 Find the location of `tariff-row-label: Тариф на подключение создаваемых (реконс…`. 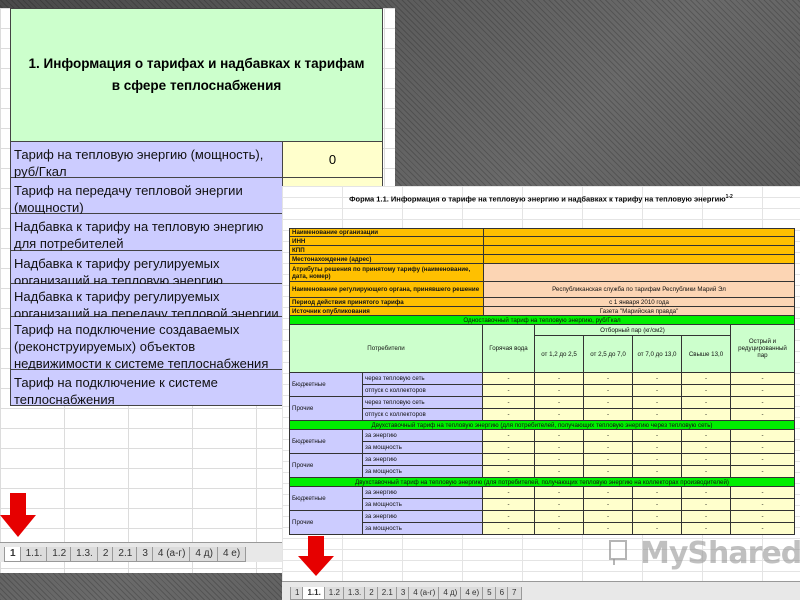

tariff-row-label: Тариф на подключение создаваемых (реконс… is located at coordinates (147, 344).